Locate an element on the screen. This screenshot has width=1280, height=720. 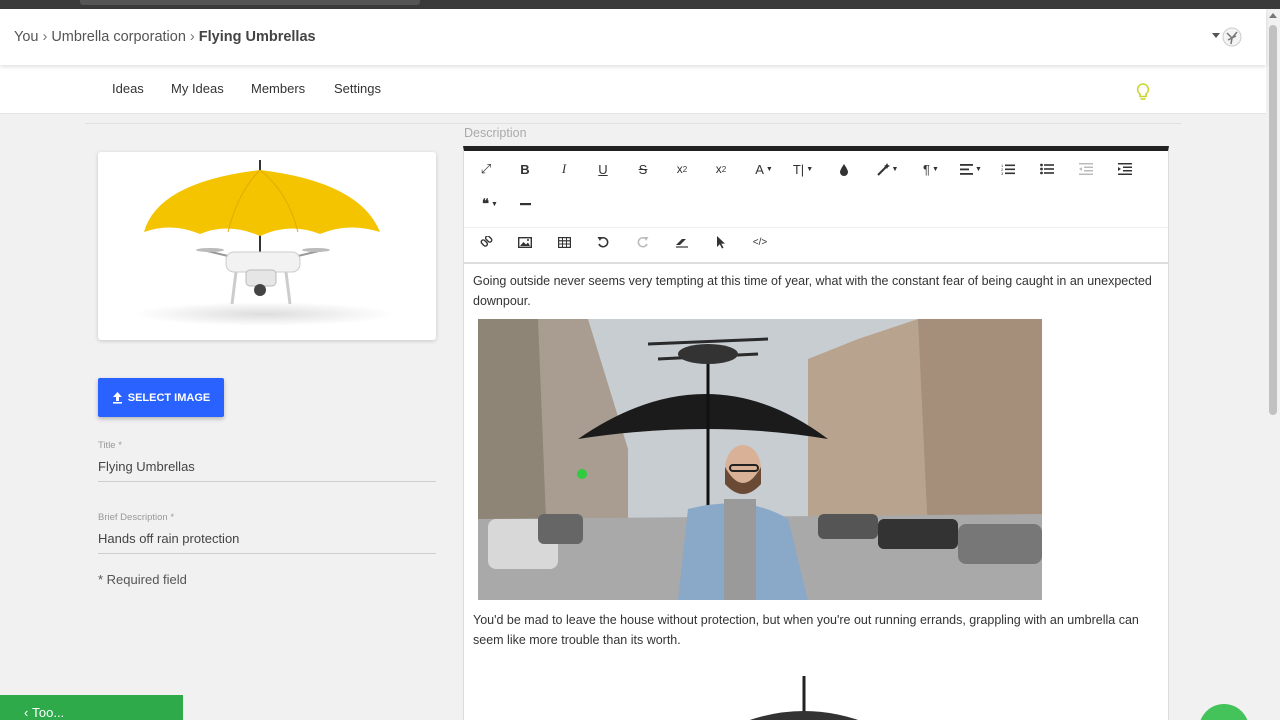
page-scrollbar is located at coordinates (1273, 364).